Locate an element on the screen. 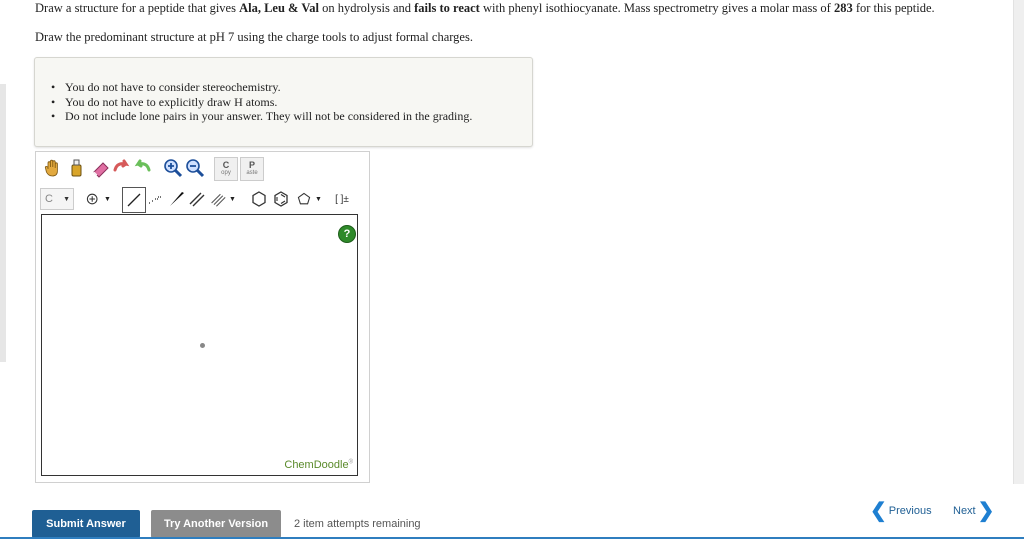  question-bold-mass: 283 is located at coordinates (843, 8).